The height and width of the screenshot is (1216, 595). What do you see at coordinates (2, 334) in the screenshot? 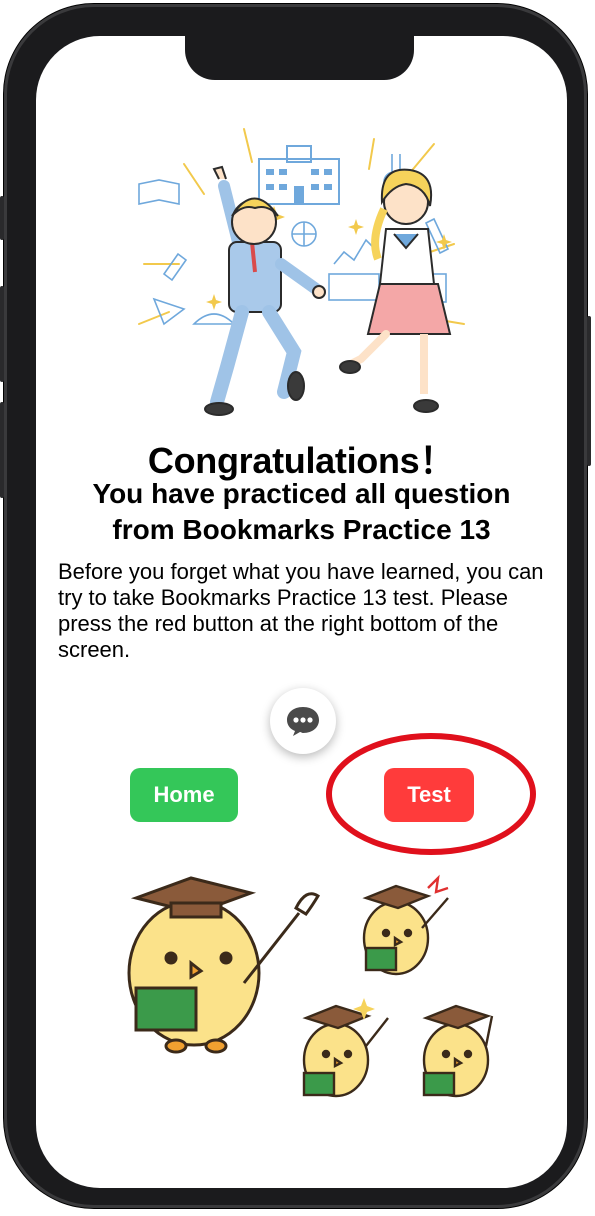
I see `volume-up-button` at bounding box center [2, 334].